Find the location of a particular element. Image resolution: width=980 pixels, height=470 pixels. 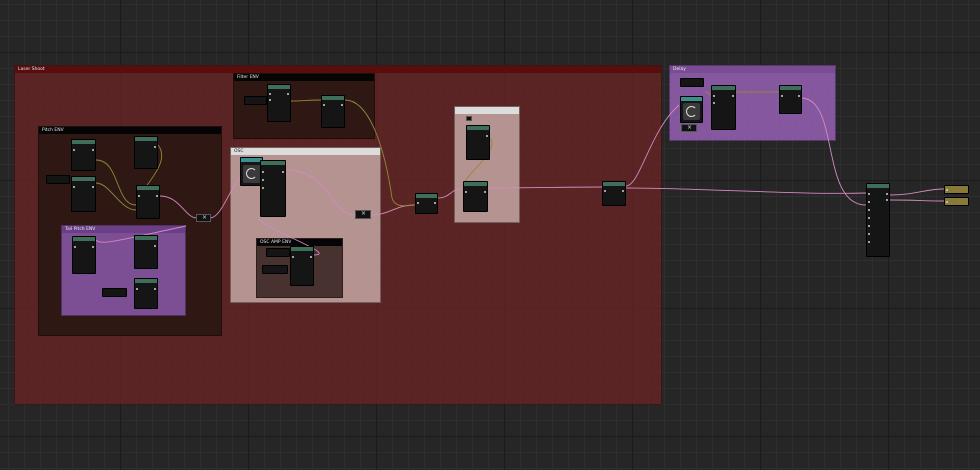

audio-output-left is located at coordinates (956, 189).